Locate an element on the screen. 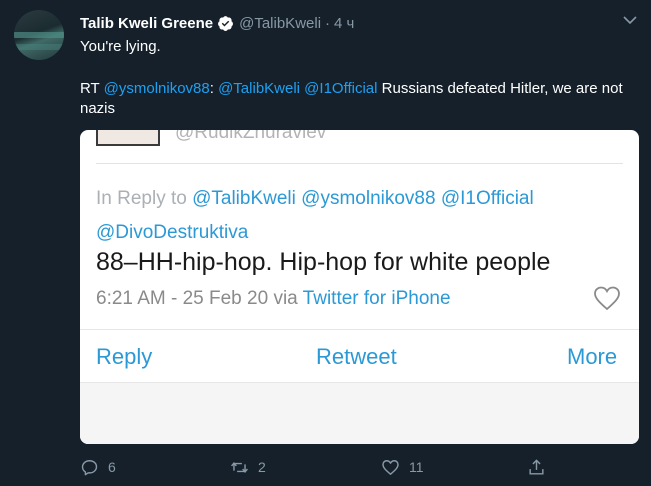 The image size is (651, 486). share-icon is located at coordinates (536, 466).